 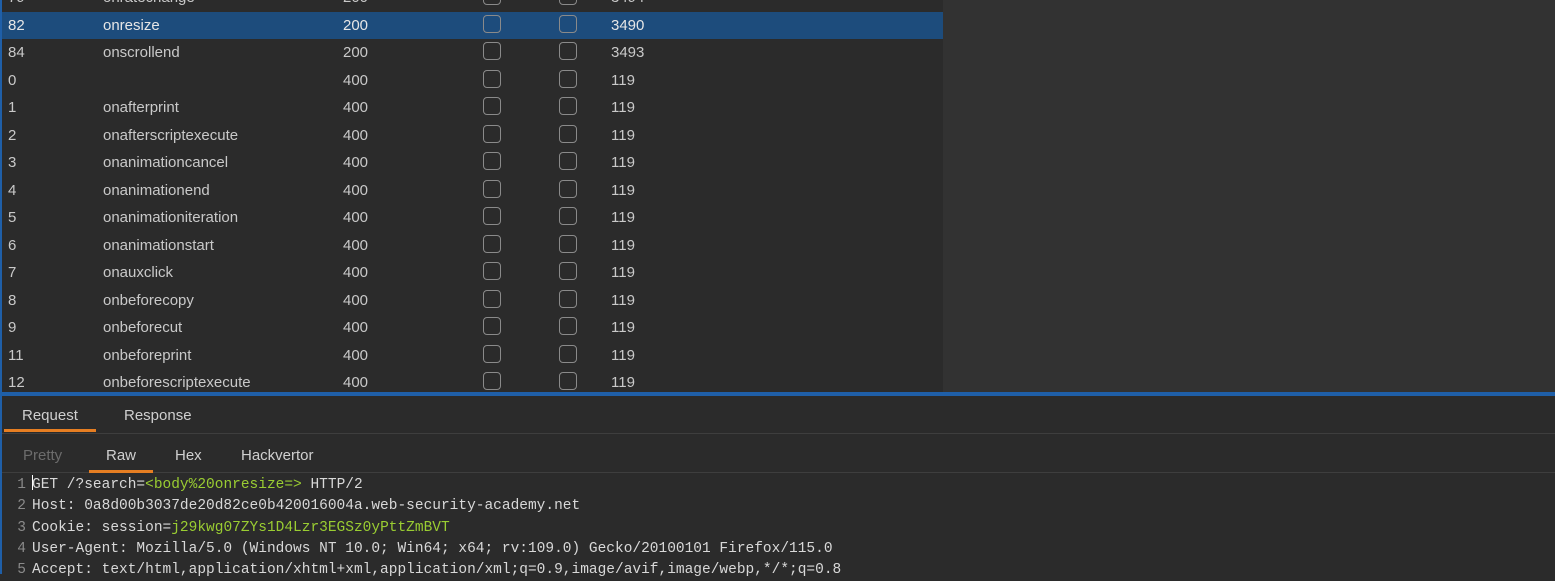 I want to click on payload-cell: onanimationstart, so click(x=158, y=245).